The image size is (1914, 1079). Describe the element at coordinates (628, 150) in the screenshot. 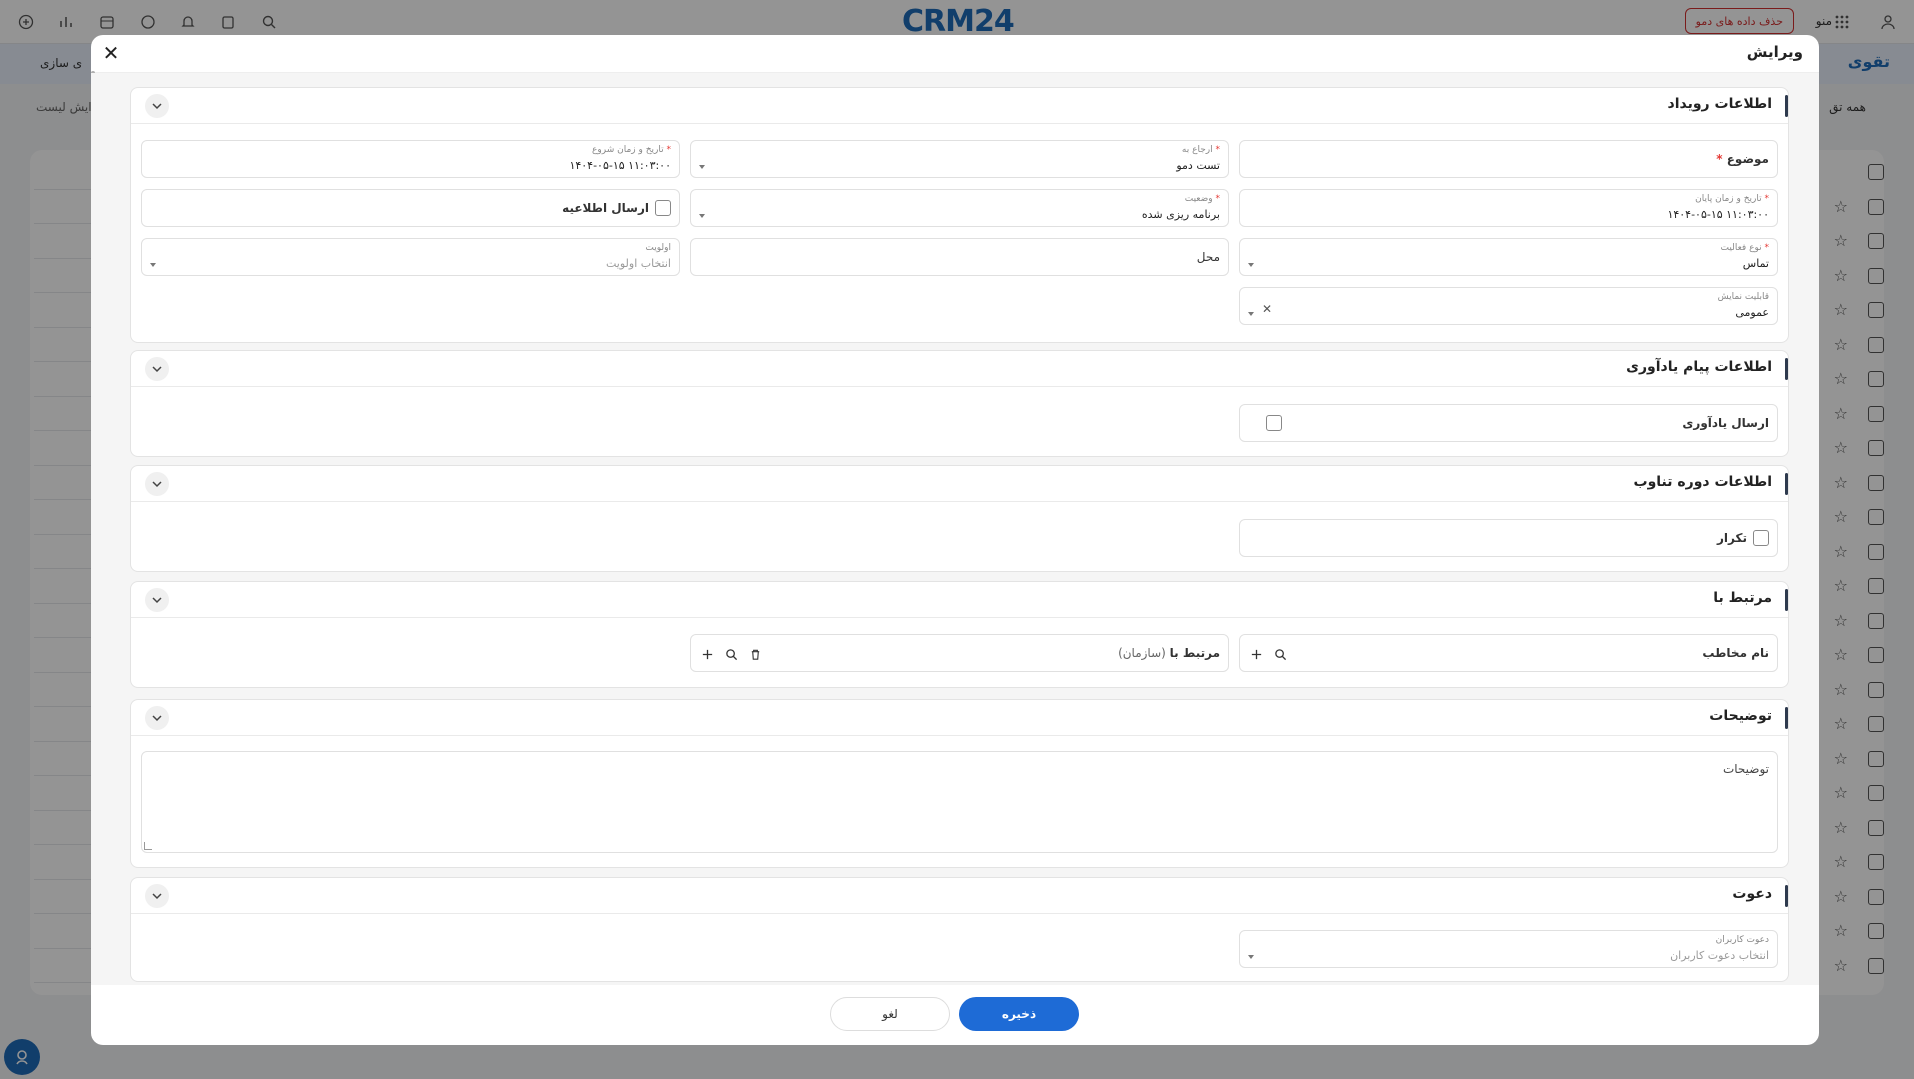

I see `start-datetime-label: تاریخ و زمان شروع` at that location.